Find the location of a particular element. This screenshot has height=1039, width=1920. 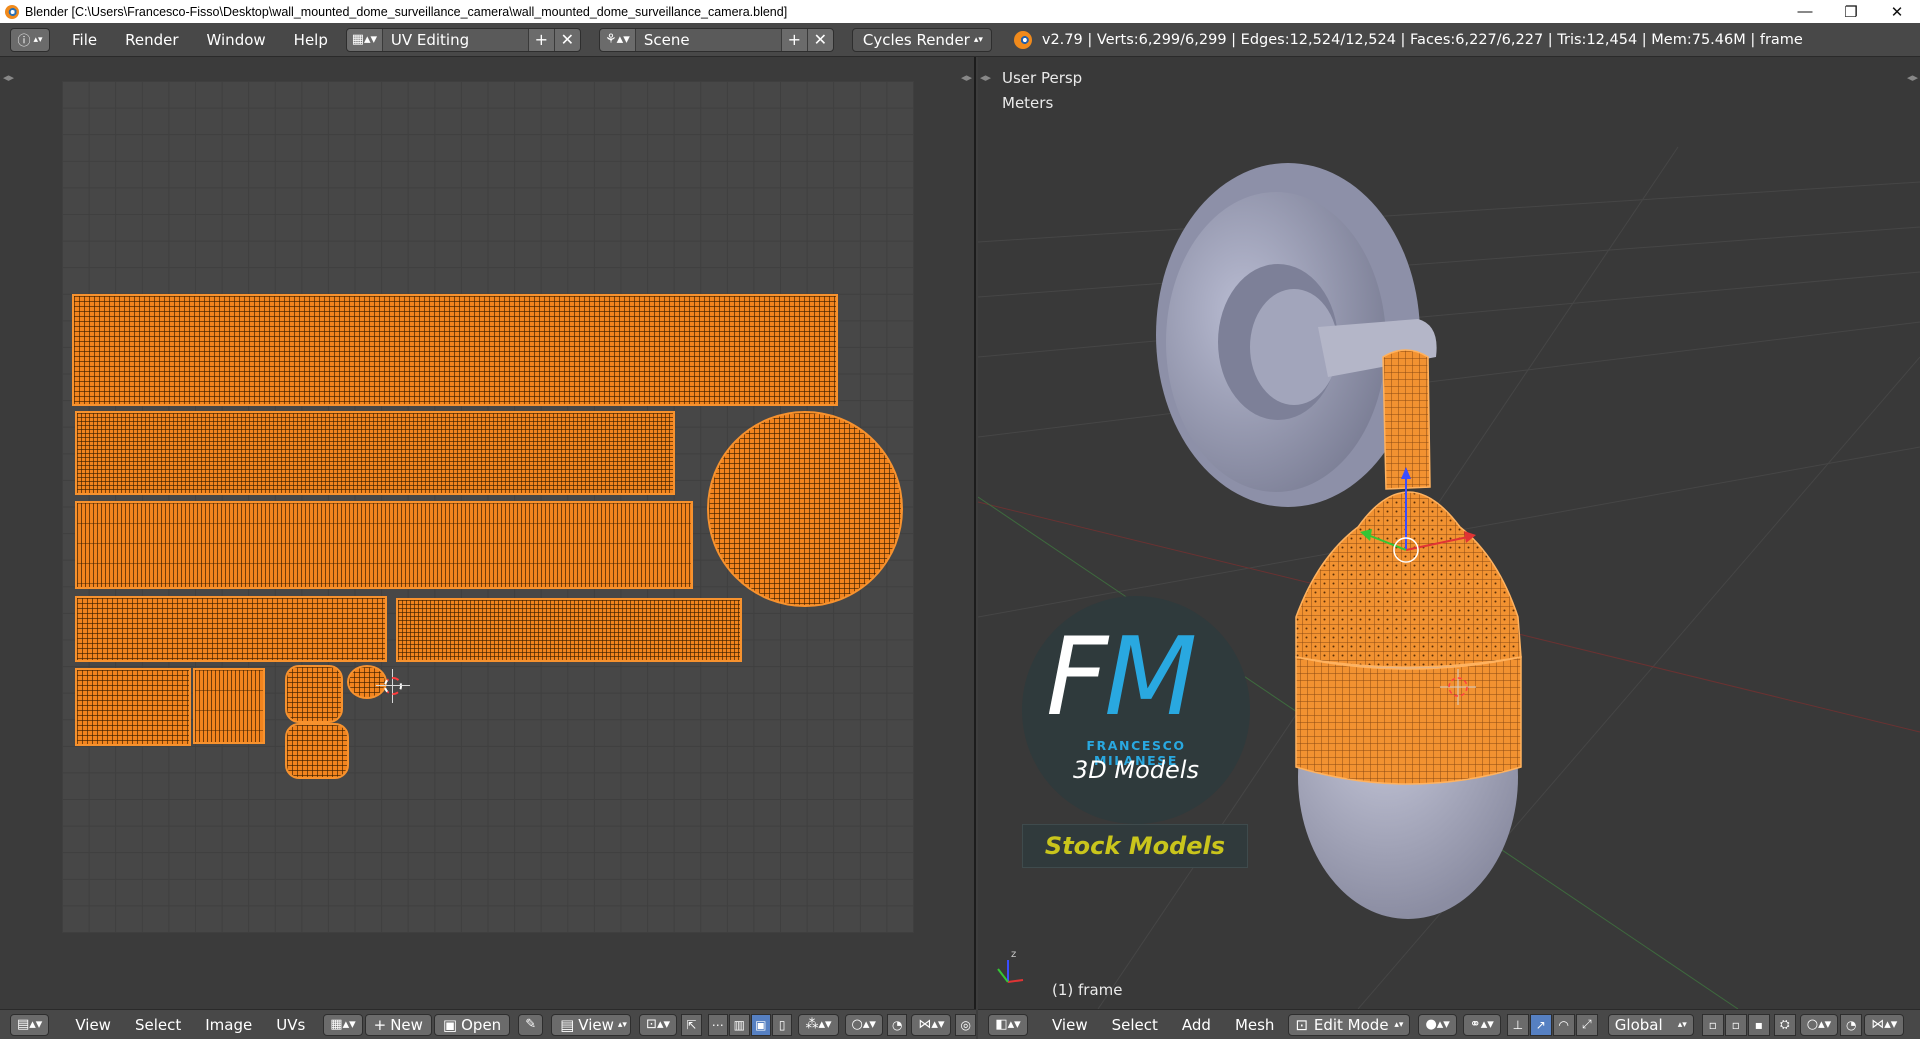

close-button: ✕ is located at coordinates (1897, 11).